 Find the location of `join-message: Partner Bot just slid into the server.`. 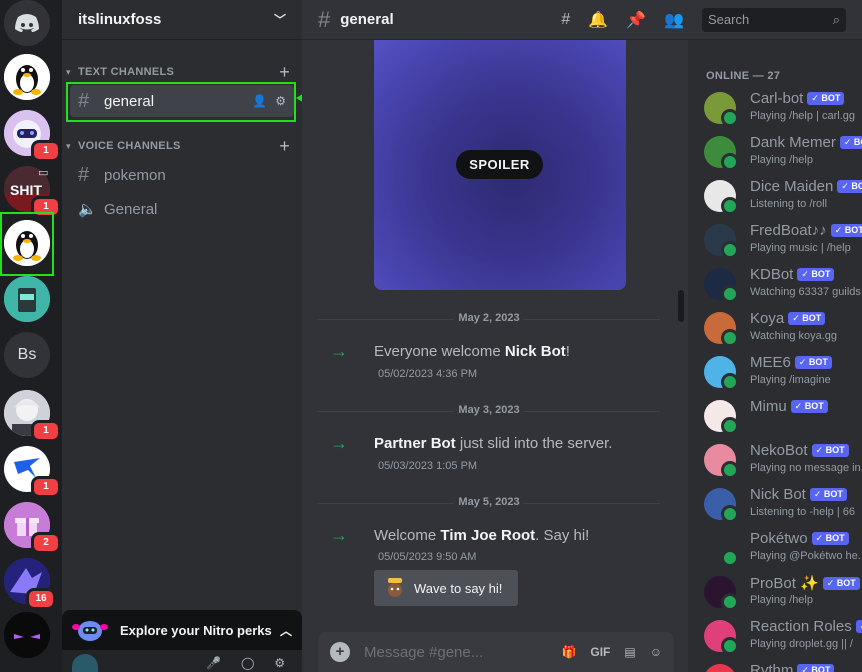

join-message: Partner Bot just slid into the server. is located at coordinates (493, 443).